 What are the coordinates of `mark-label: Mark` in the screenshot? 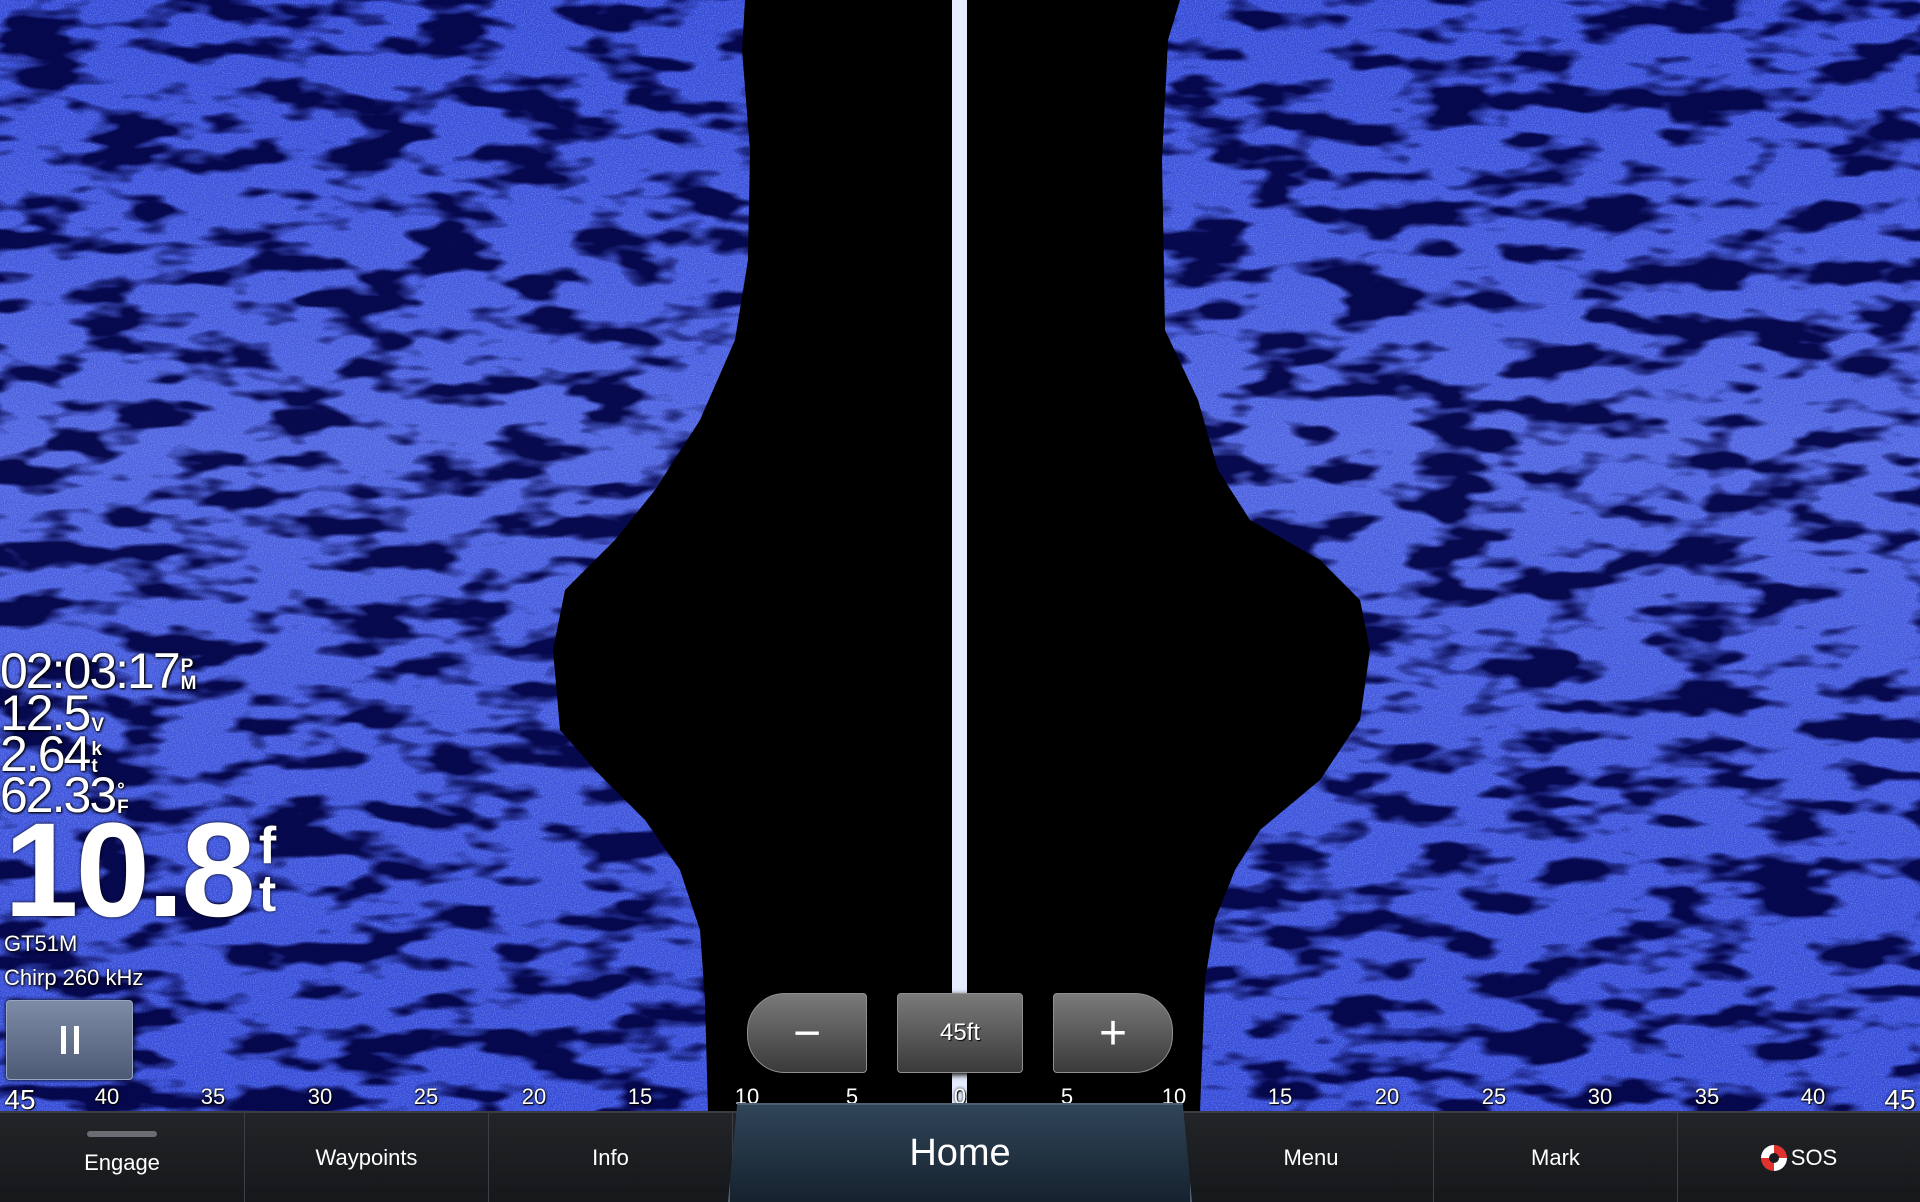 It's located at (1555, 1157).